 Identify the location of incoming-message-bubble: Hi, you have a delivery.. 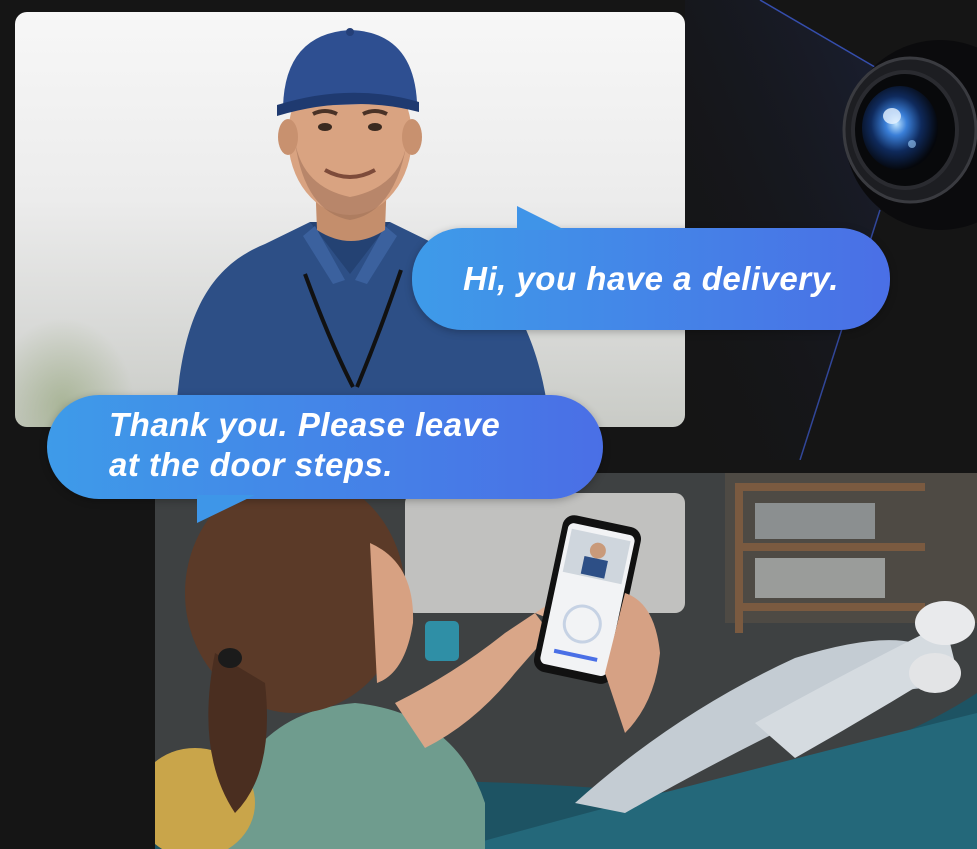
(651, 268).